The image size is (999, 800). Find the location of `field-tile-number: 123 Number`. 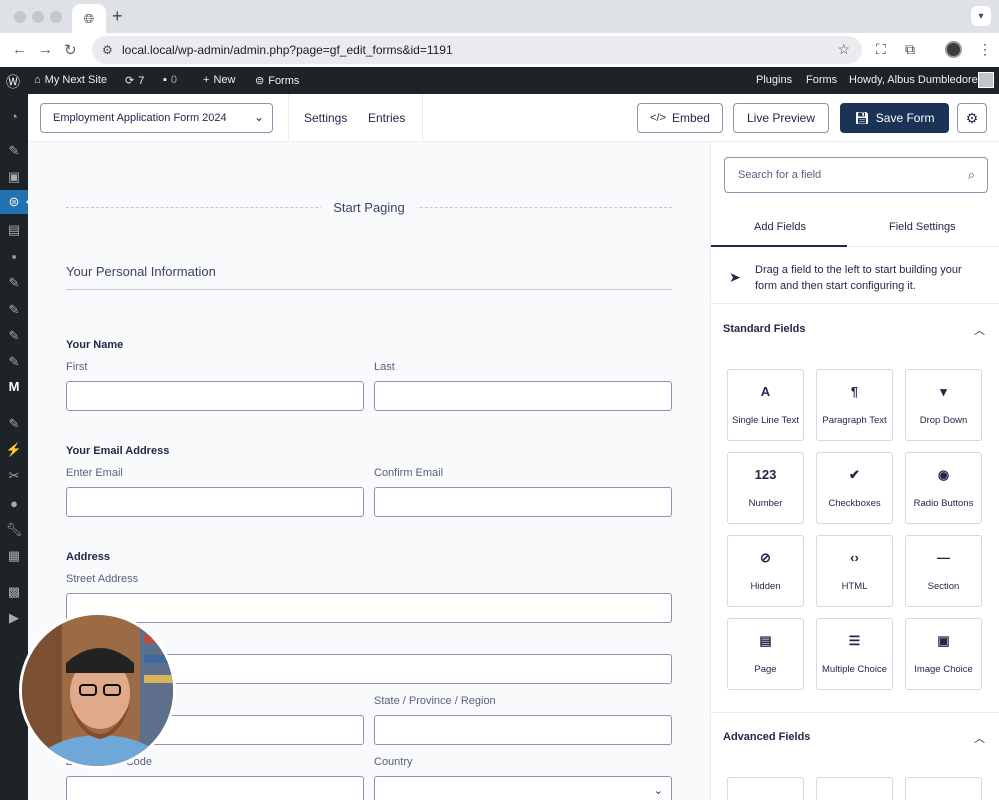

field-tile-number: 123 Number is located at coordinates (765, 488).